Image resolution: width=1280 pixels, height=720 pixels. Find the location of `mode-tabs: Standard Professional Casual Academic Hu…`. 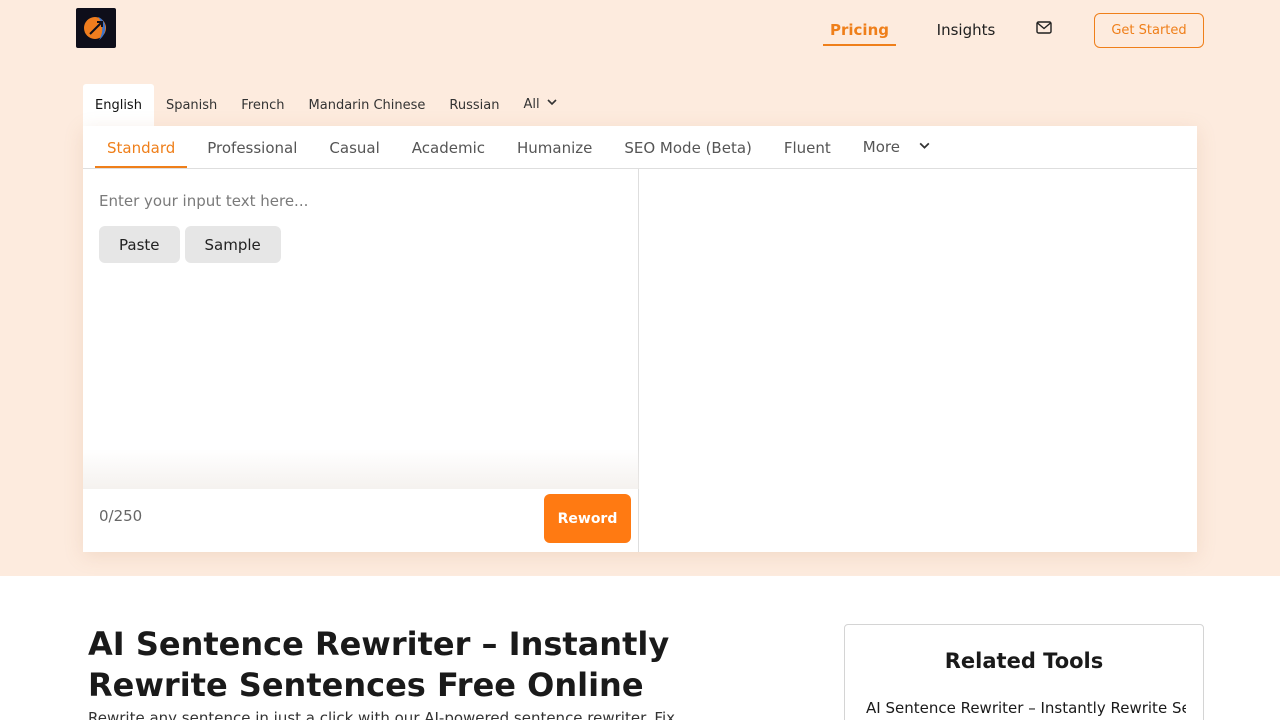

mode-tabs: Standard Professional Casual Academic Hu… is located at coordinates (640, 147).